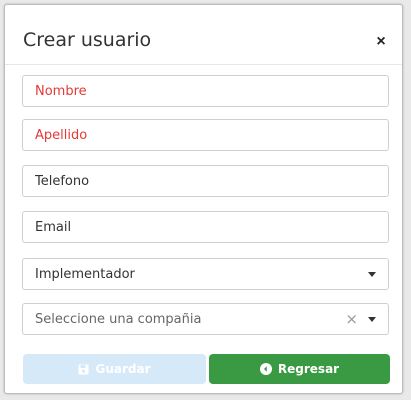  I want to click on telefono-field: Telefono, so click(205, 181).